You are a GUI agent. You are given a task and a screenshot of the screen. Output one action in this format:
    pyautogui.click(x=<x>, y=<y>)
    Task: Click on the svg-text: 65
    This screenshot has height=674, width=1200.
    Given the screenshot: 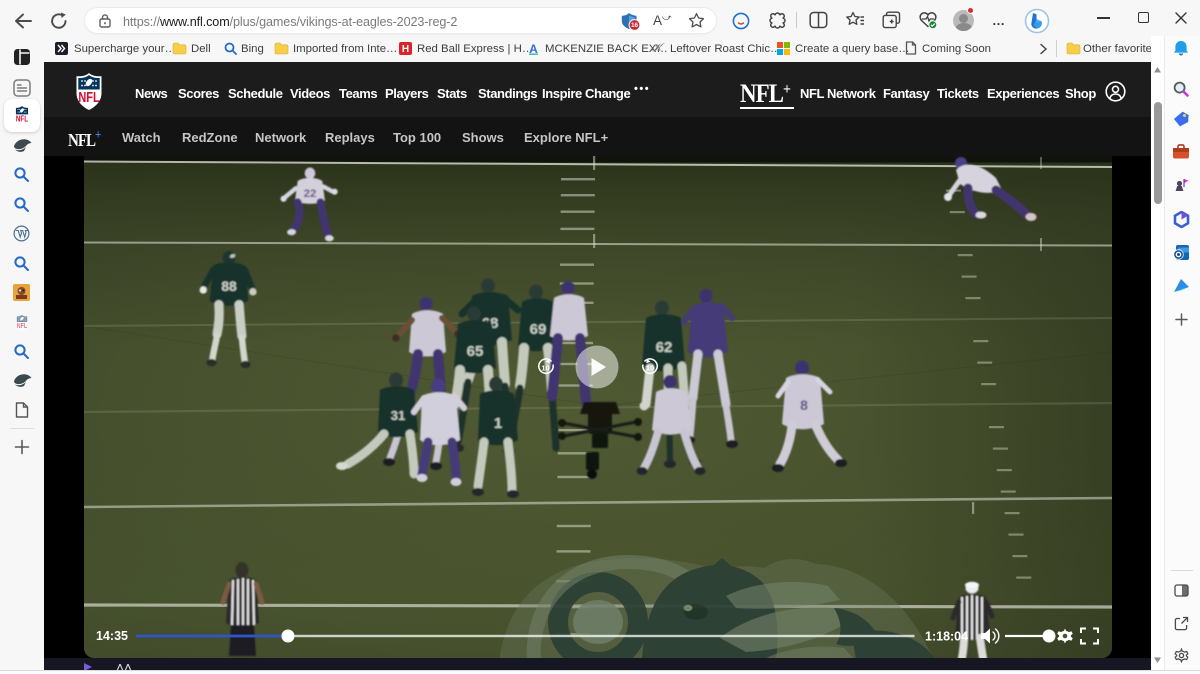 What is the action you would take?
    pyautogui.click(x=475, y=351)
    